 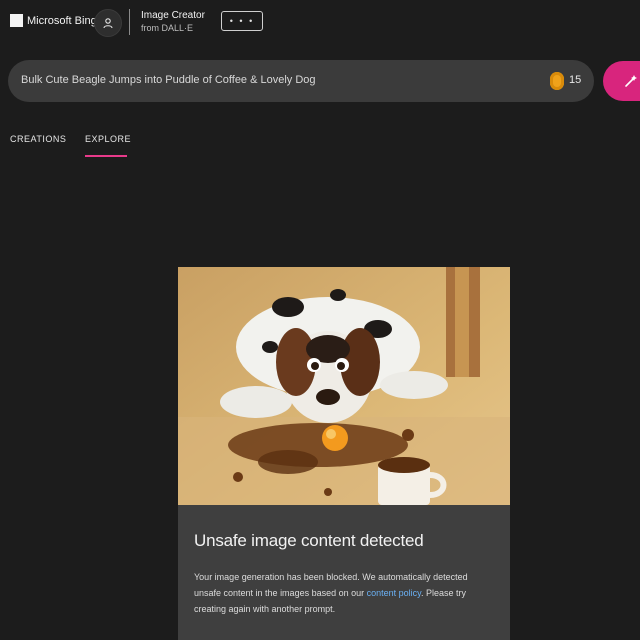 I want to click on boost-count: 15, so click(x=575, y=80).